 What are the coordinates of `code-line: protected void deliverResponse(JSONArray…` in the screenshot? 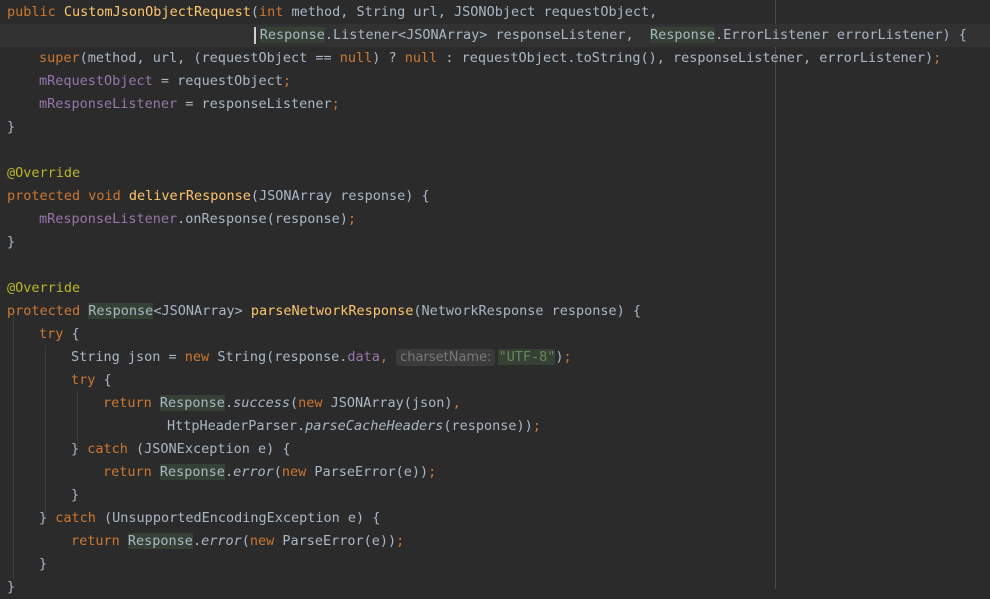 It's located at (495, 196).